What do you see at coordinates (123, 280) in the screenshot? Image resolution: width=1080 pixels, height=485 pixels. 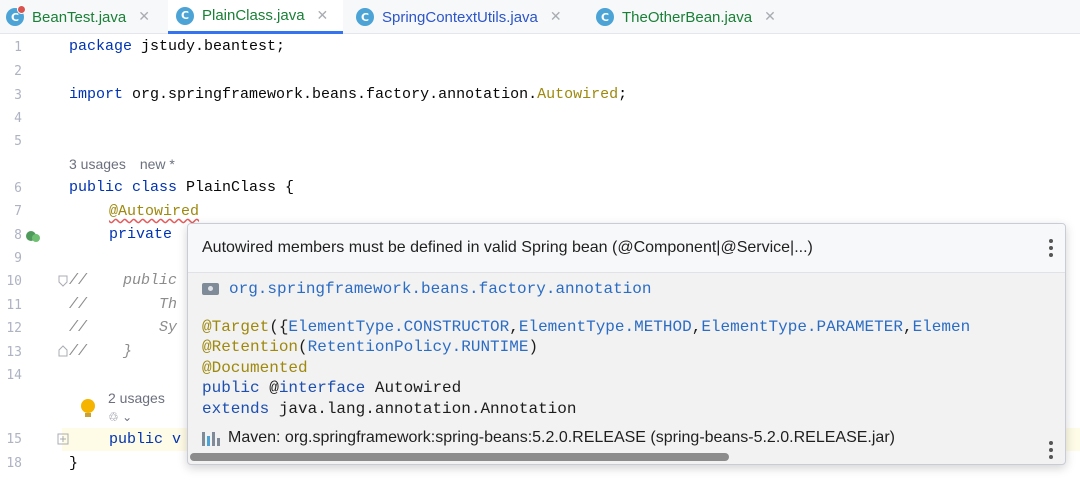 I see `code-line-10: // public` at bounding box center [123, 280].